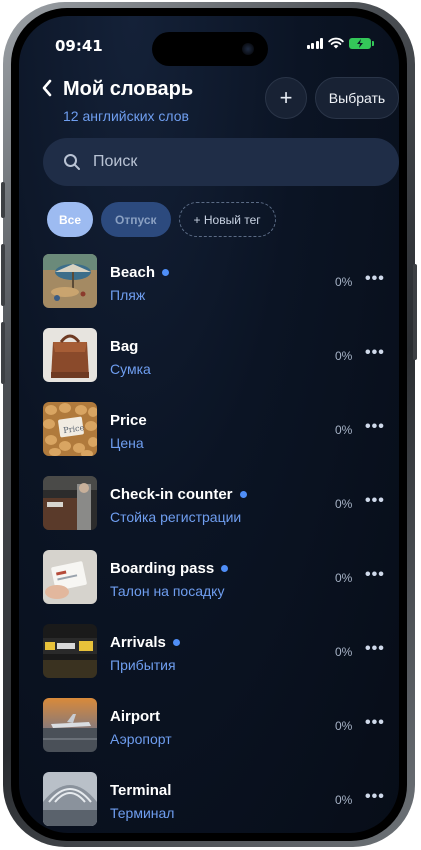 This screenshot has width=421, height=850. I want to click on word-translation: Прибытия, so click(143, 665).